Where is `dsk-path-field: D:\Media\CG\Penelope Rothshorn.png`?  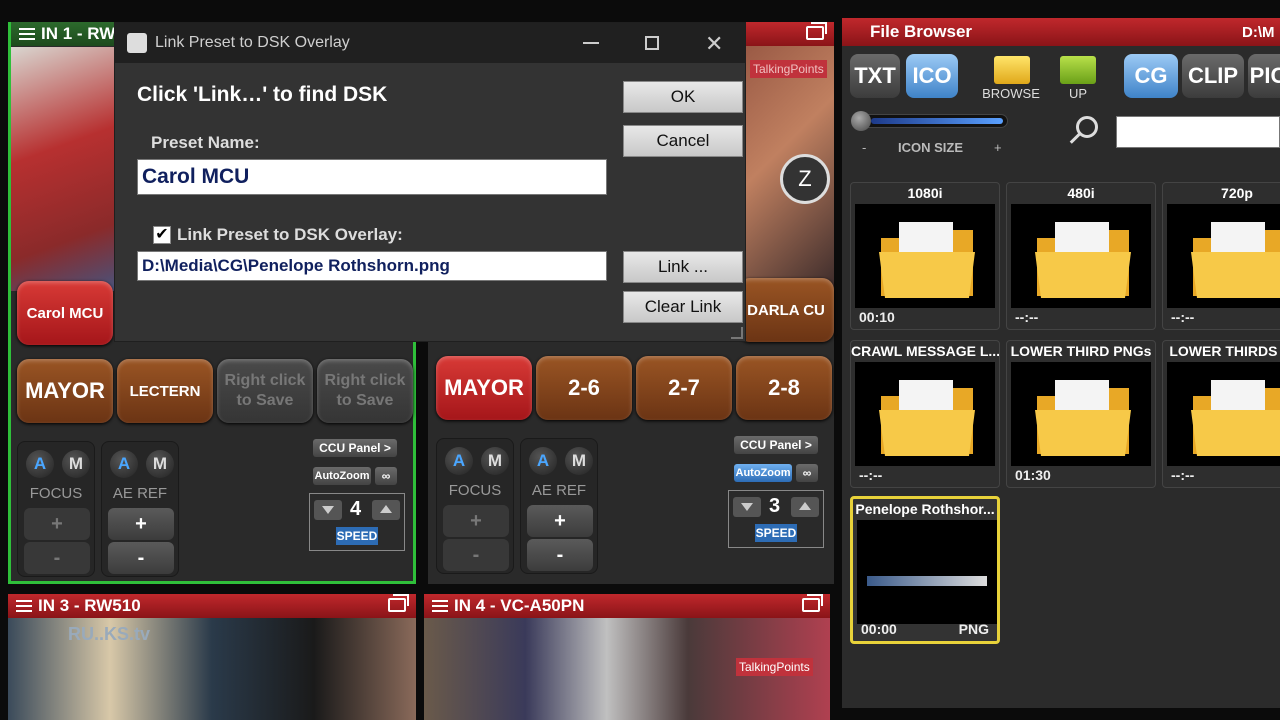
dsk-path-field: D:\Media\CG\Penelope Rothshorn.png is located at coordinates (372, 266).